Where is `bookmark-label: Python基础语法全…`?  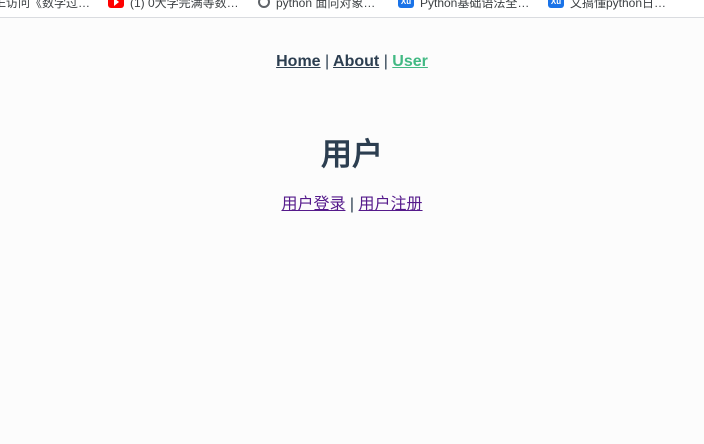 bookmark-label: Python基础语法全… is located at coordinates (475, 5).